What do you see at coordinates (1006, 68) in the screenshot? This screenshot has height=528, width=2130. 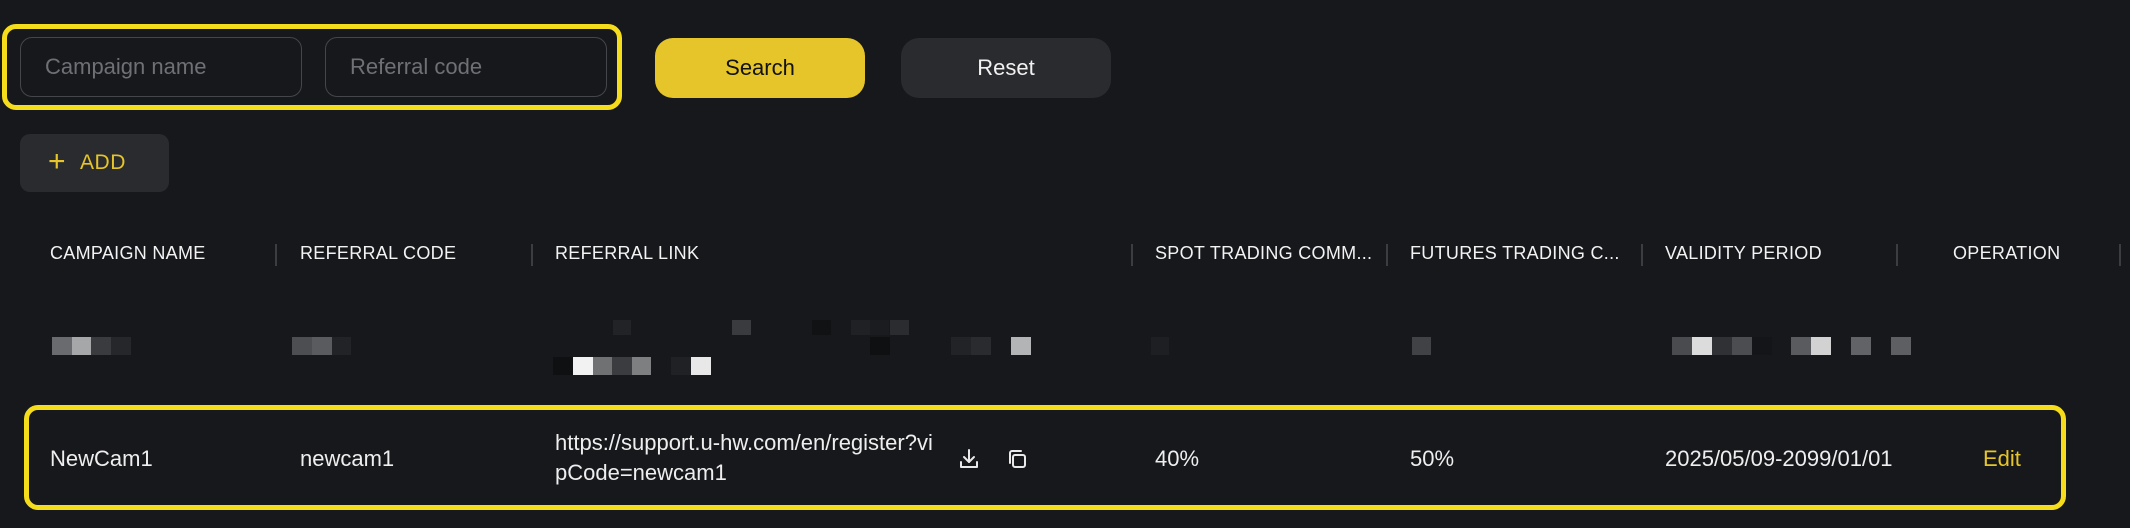 I see `reset-button: Reset` at bounding box center [1006, 68].